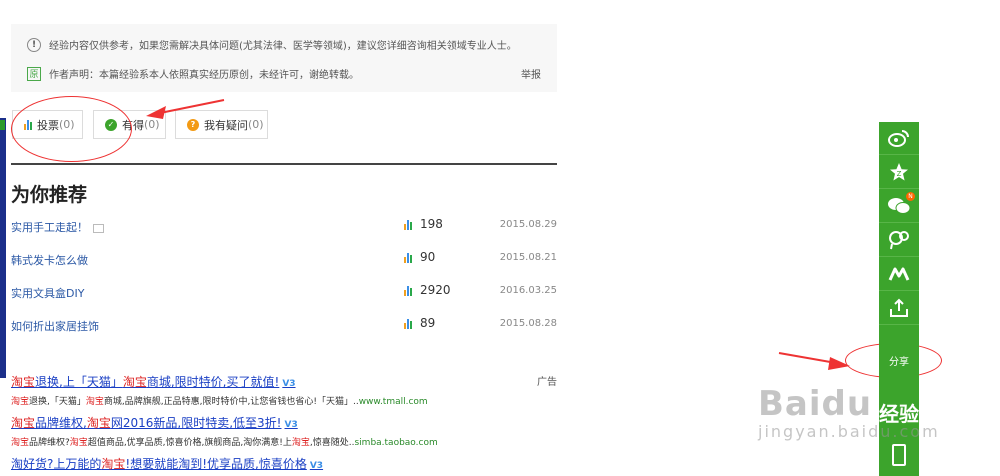  I want to click on ad-title-link: 淘宝退换,上「天猫」淘宝商城,限时特价,买了就值! V3, so click(284, 381).